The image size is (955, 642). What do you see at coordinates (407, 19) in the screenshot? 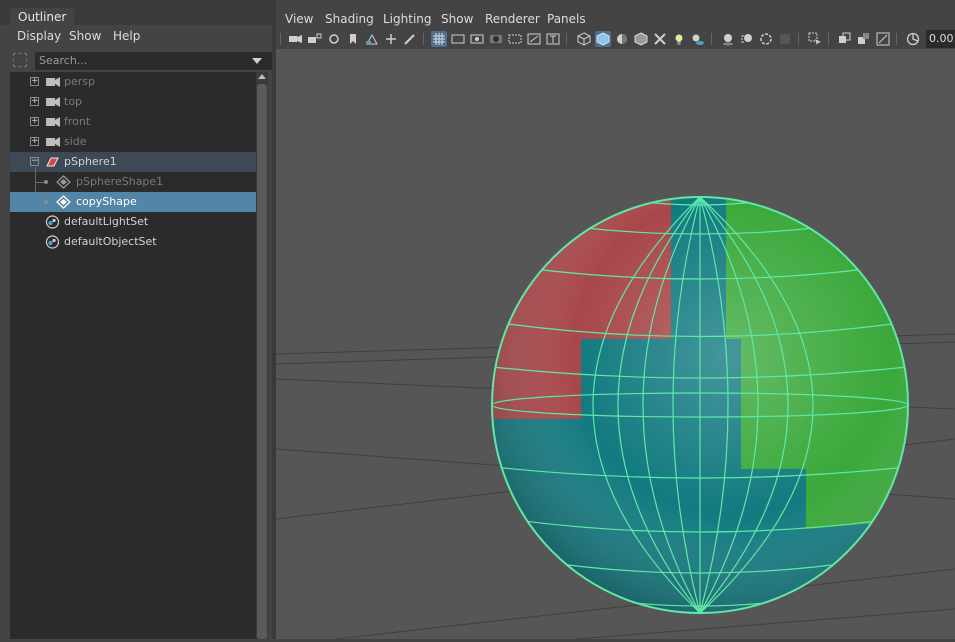
I see `menu-lighting: Lighting` at bounding box center [407, 19].